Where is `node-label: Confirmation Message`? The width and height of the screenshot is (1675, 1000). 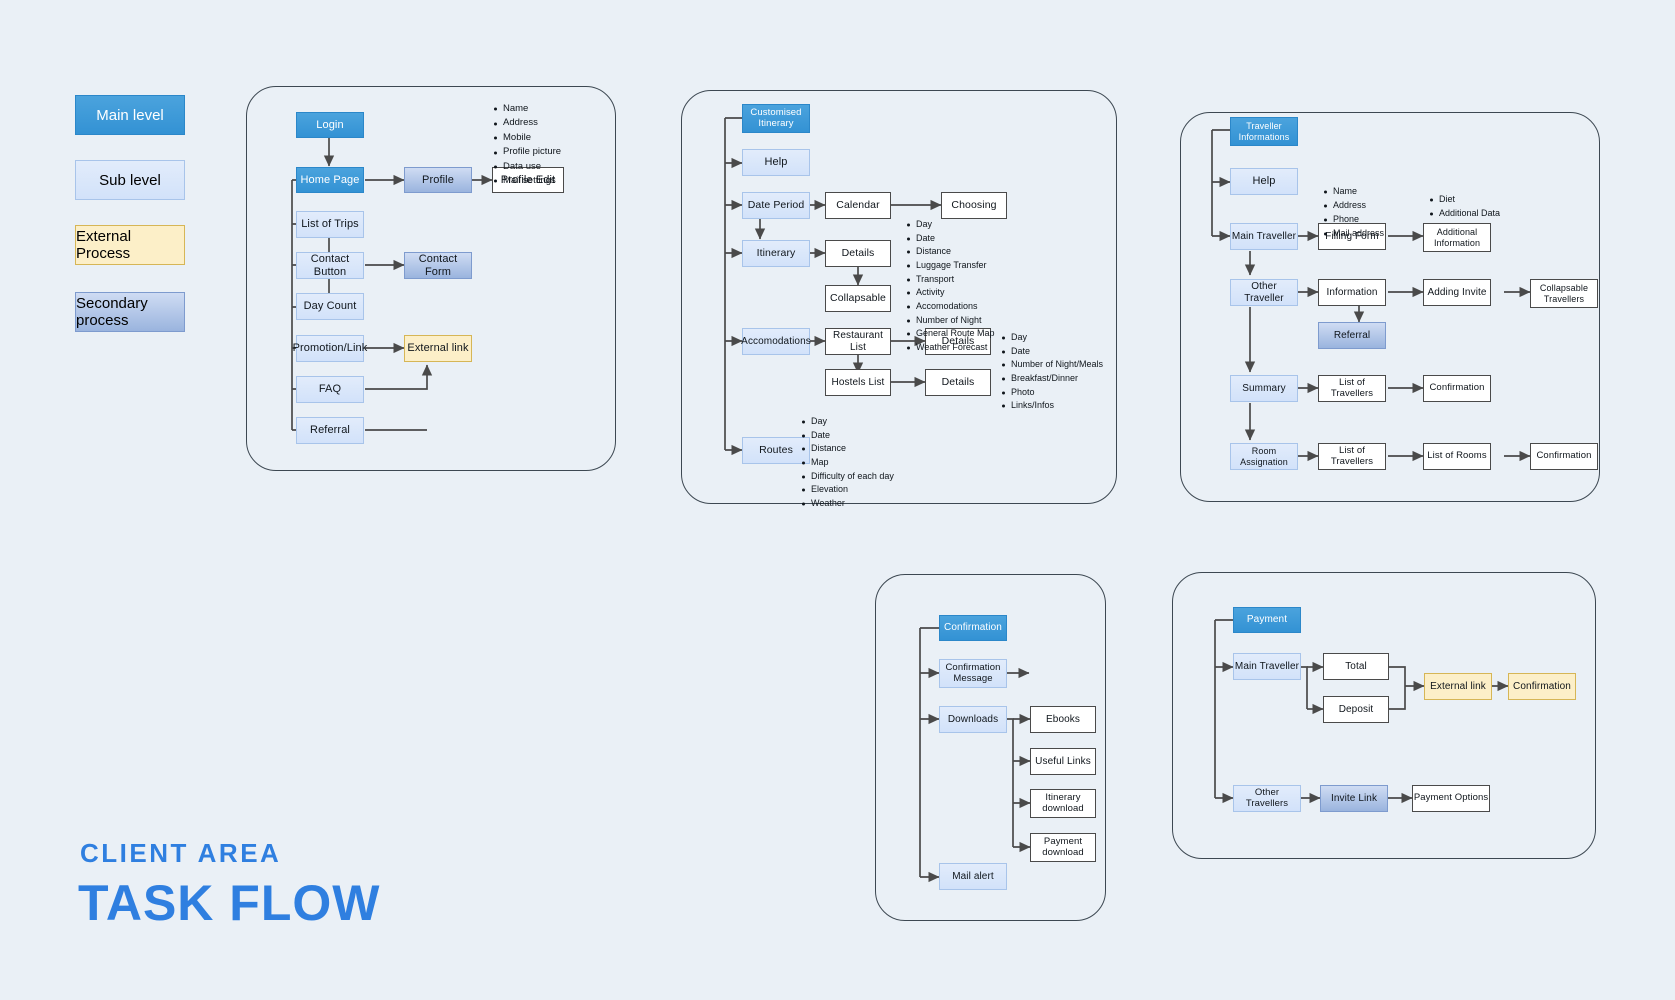
node-label: Confirmation Message is located at coordinates (973, 672).